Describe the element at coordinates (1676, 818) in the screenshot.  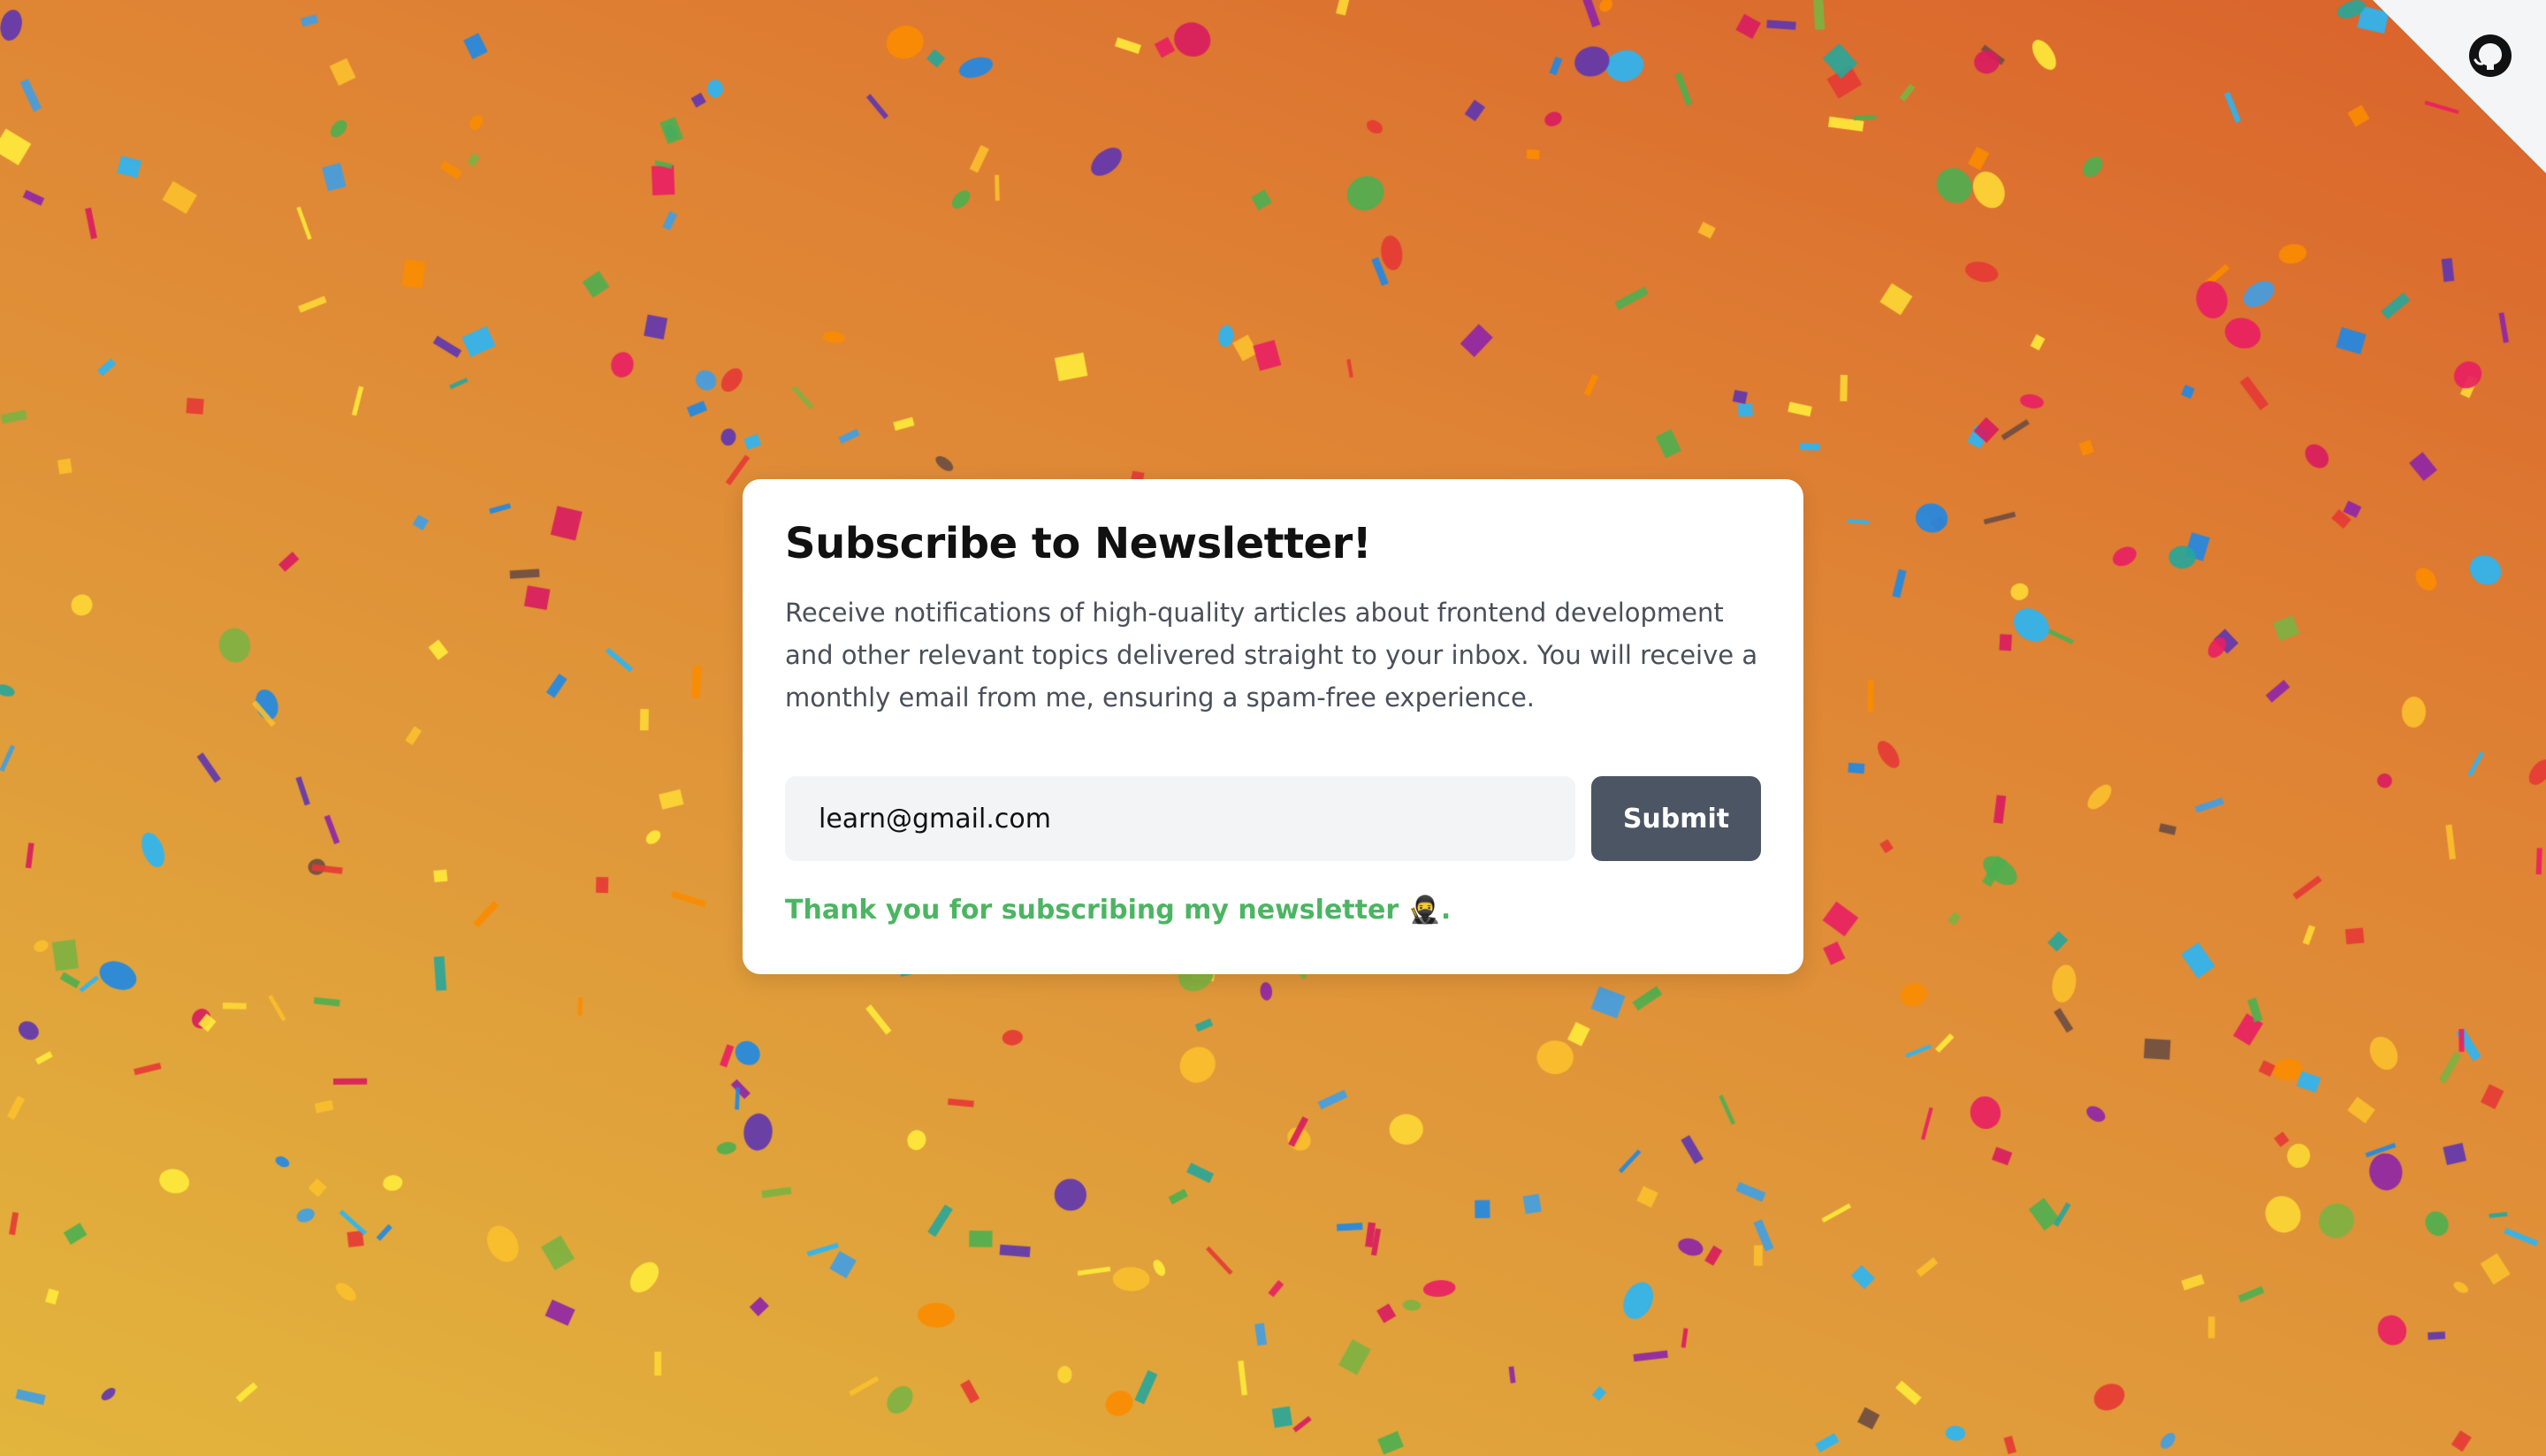
I see `submit-button: Submit` at that location.